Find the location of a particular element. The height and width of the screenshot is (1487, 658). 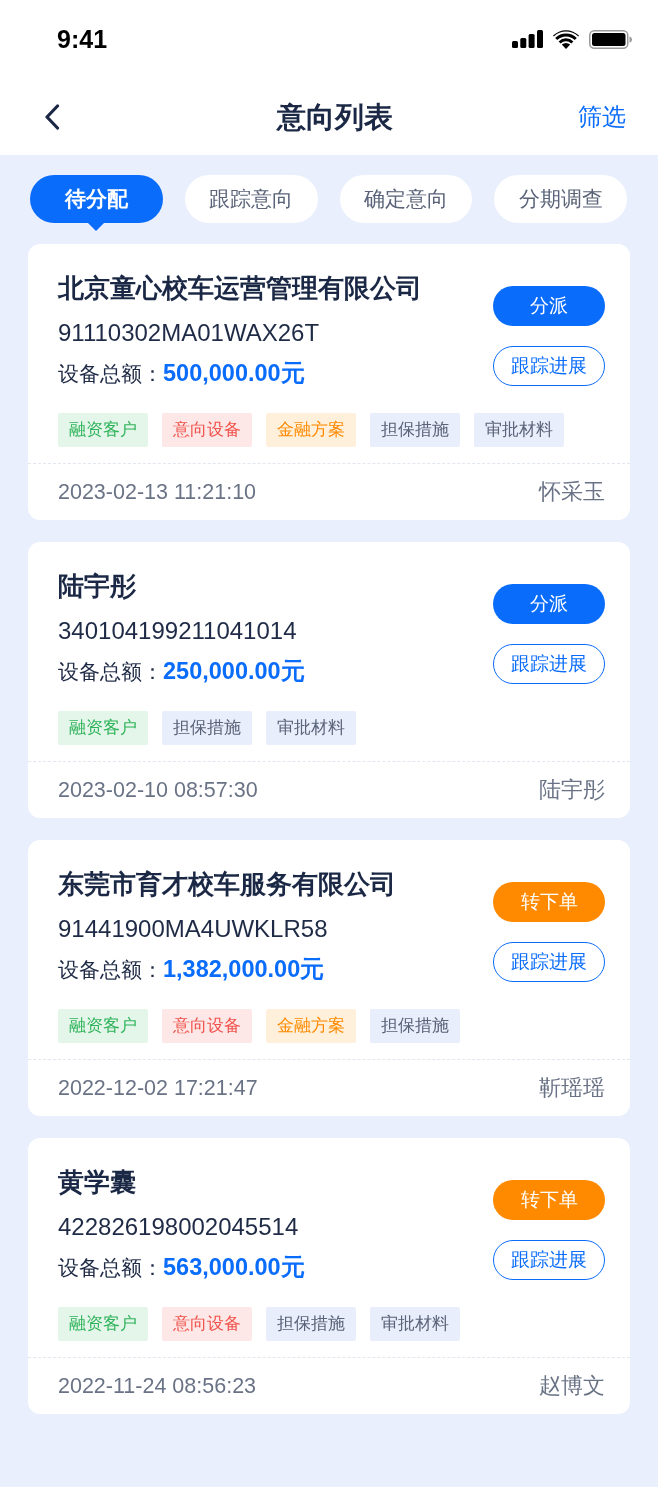

person-name: 陆宇彤 is located at coordinates (572, 790).